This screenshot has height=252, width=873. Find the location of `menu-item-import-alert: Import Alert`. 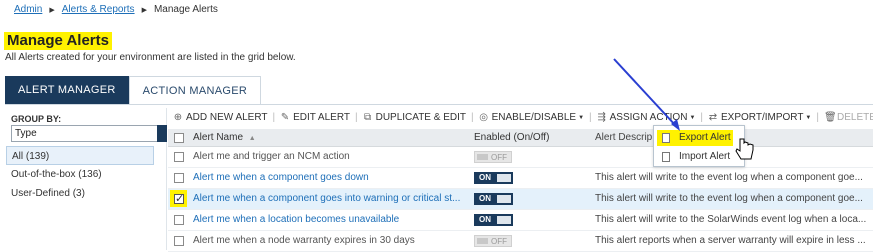

menu-item-import-alert: Import Alert is located at coordinates (697, 157).